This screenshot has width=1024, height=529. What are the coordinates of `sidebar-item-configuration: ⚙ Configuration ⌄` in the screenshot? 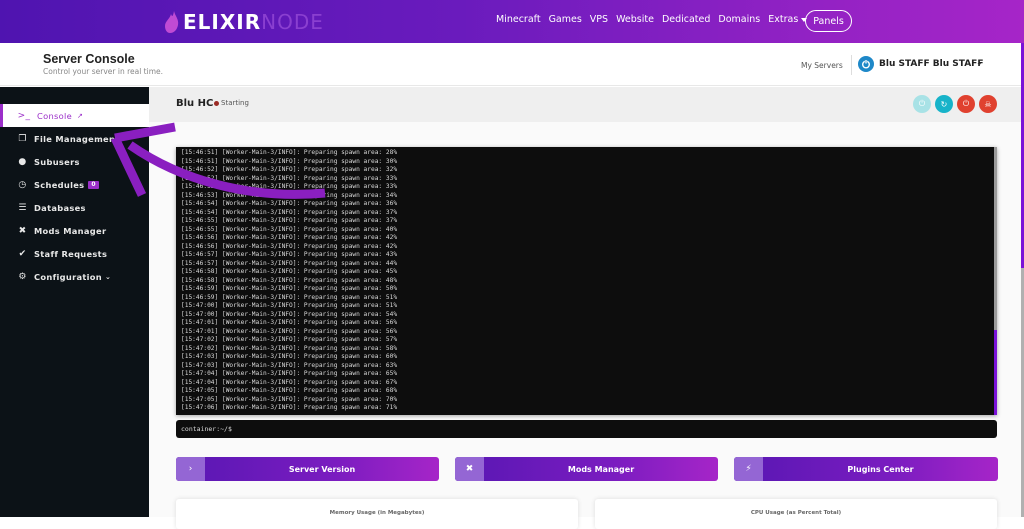 It's located at (74, 276).